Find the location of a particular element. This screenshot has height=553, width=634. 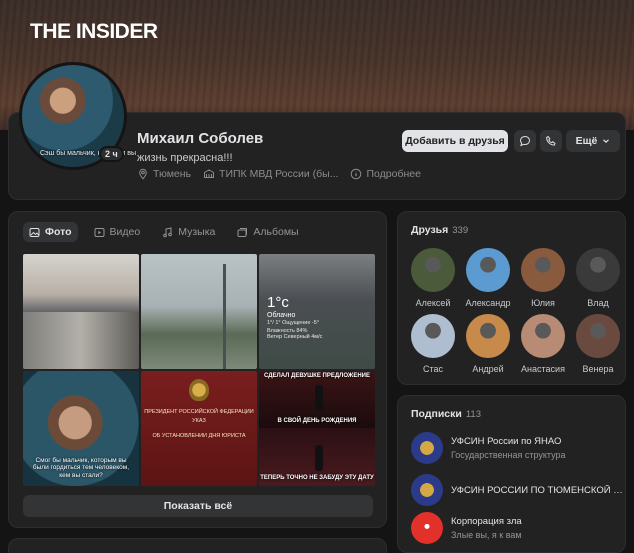

emblem-icon is located at coordinates (199, 390).